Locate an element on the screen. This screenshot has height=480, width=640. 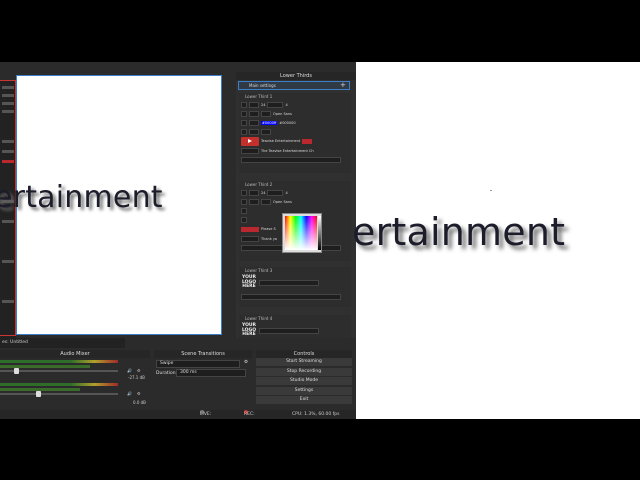
youtube-logo-icon is located at coordinates (250, 141).